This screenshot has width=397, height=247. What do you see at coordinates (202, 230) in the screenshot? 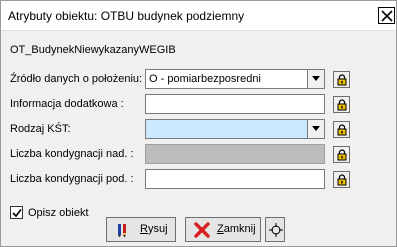
I see `red-x-icon` at bounding box center [202, 230].